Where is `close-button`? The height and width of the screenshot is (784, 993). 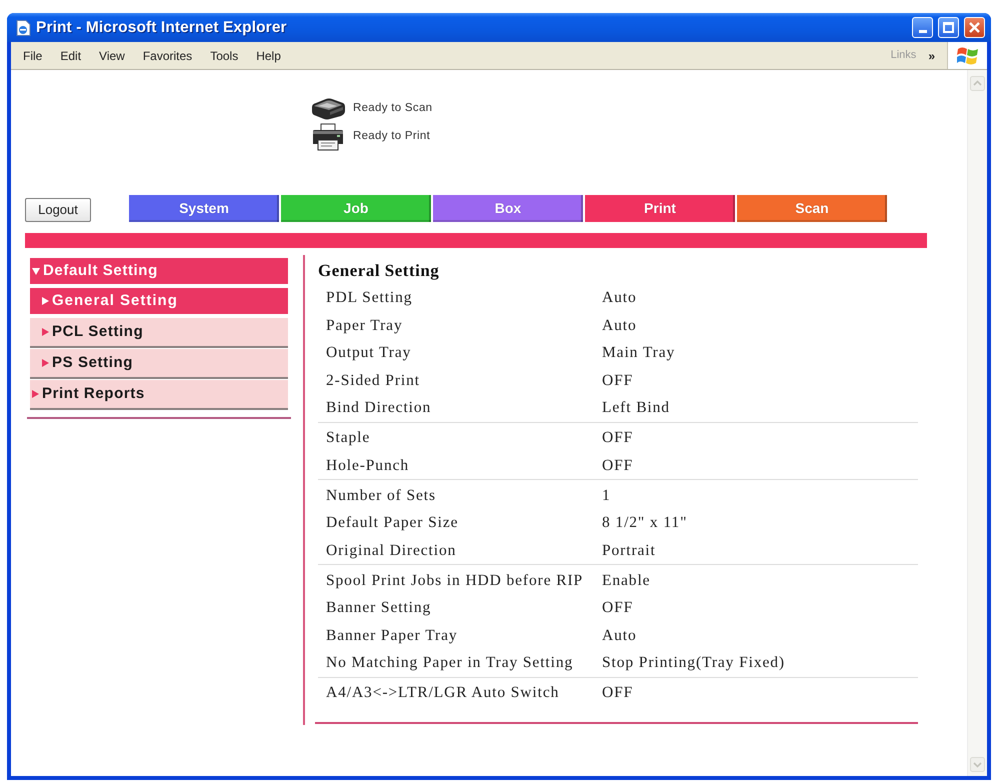 close-button is located at coordinates (974, 27).